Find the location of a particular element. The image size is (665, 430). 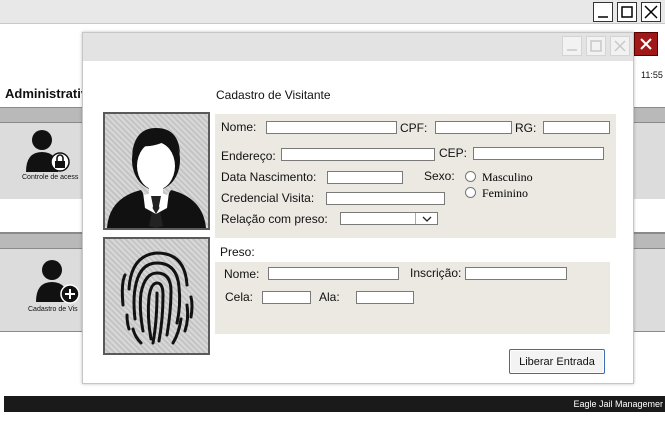

birth-date-input is located at coordinates (365, 177).